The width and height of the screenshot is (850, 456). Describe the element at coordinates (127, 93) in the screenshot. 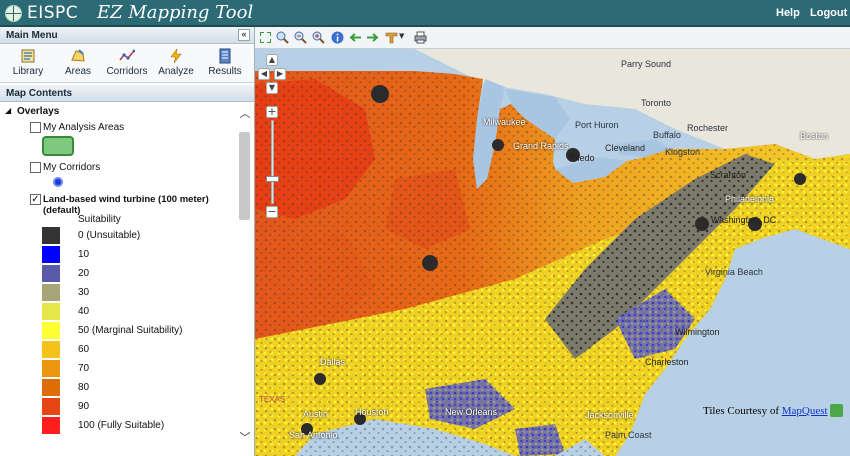

I see `map-contents-header: Map Contents` at that location.